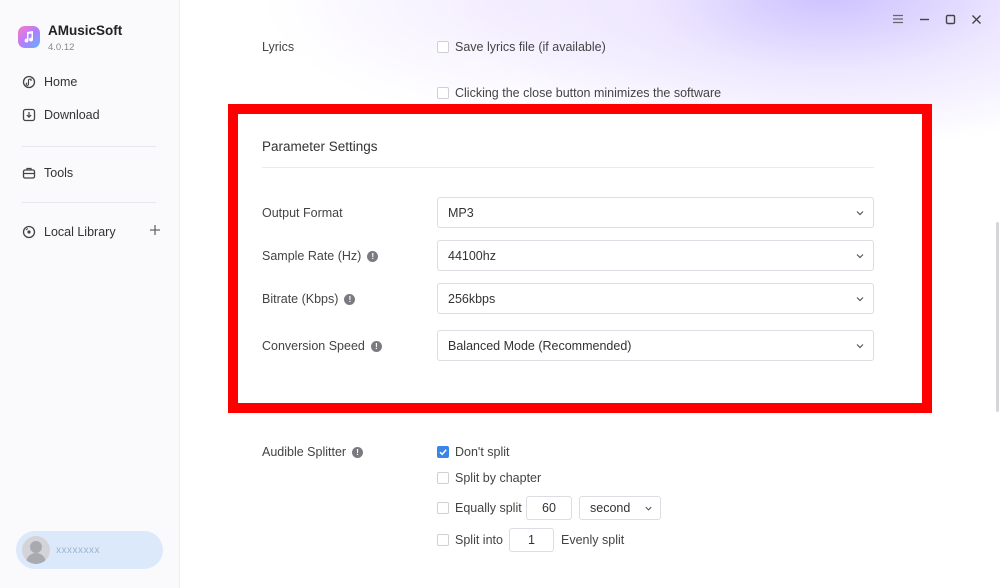 This screenshot has width=1000, height=588. What do you see at coordinates (482, 452) in the screenshot?
I see `dont-split-label: Don't split` at bounding box center [482, 452].